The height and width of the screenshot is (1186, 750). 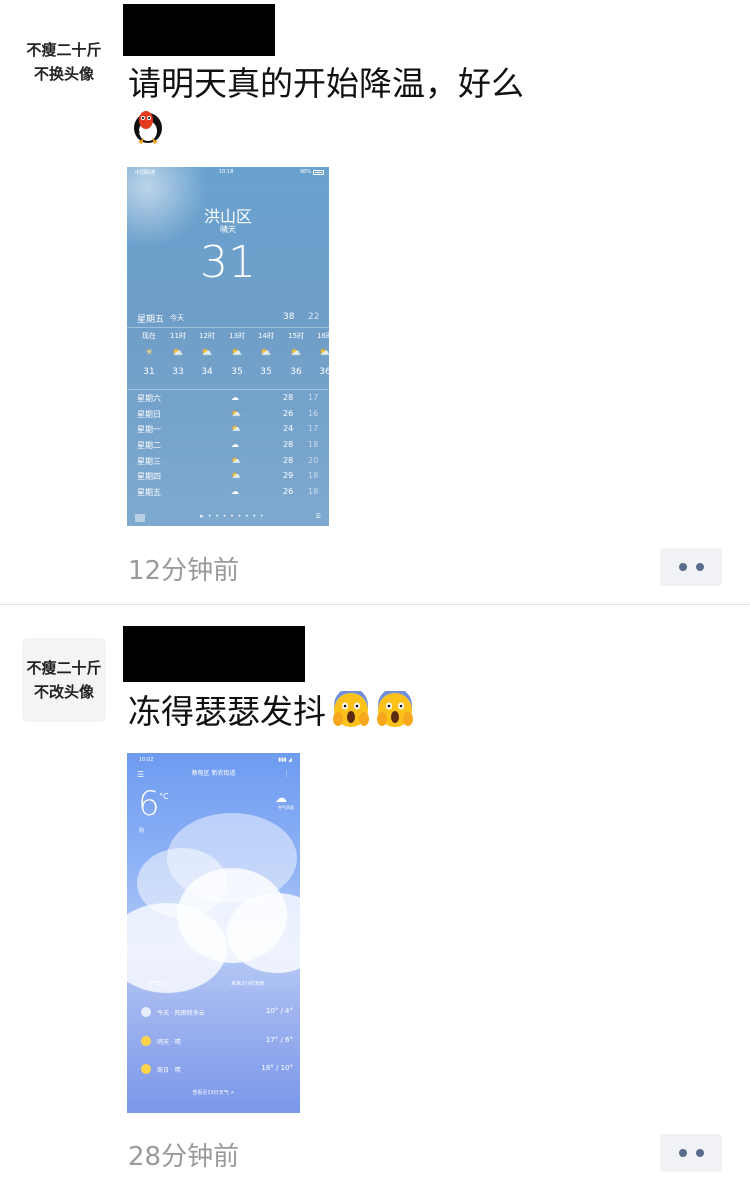 I want to click on day-row: 星期二 ☁ 28 18, so click(x=232, y=448).